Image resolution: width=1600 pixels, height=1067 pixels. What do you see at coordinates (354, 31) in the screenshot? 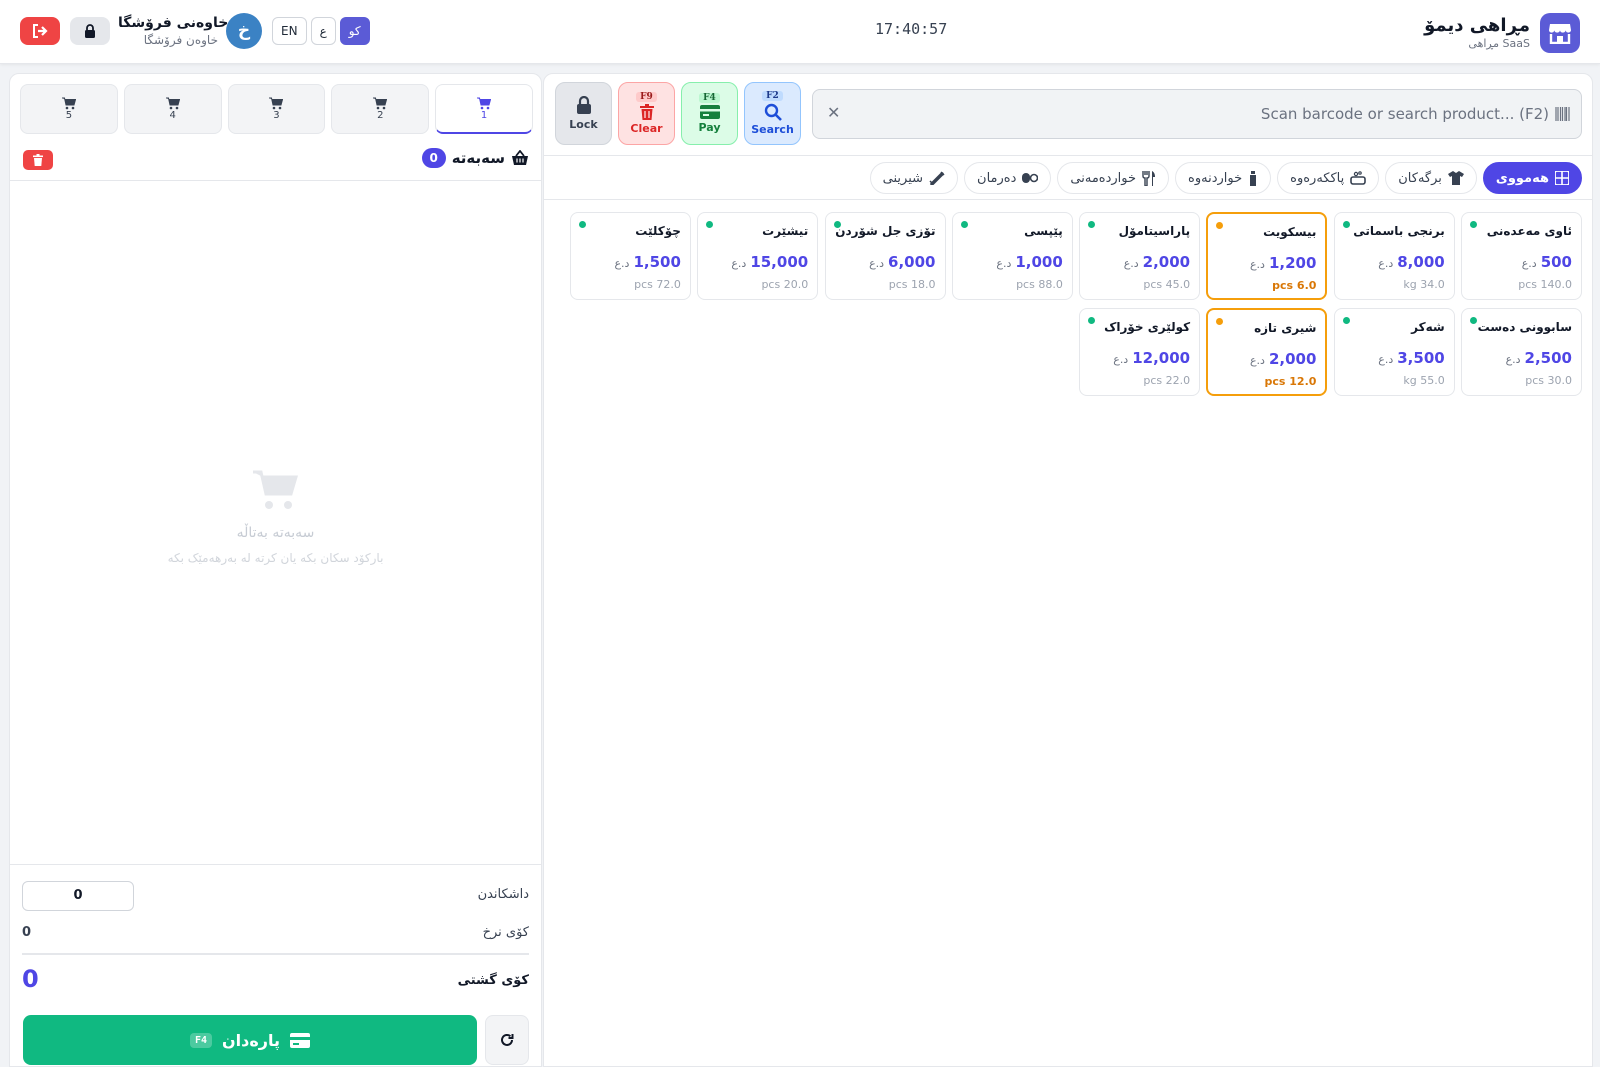
I see `language-ku-button: کو` at bounding box center [354, 31].